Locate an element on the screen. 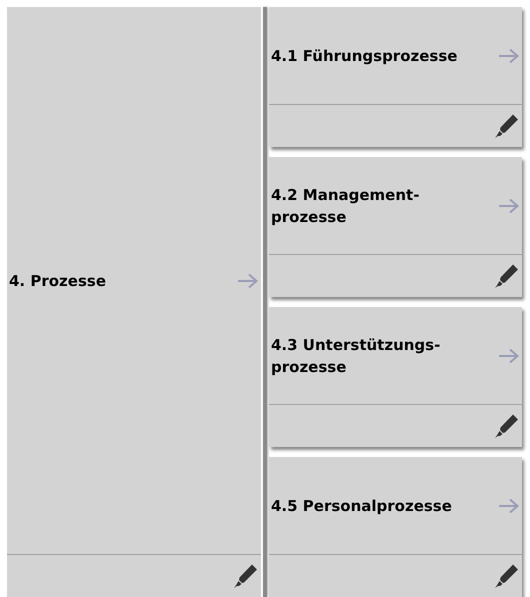  tile-title: 4.5 Personalprozesse is located at coordinates (361, 506).